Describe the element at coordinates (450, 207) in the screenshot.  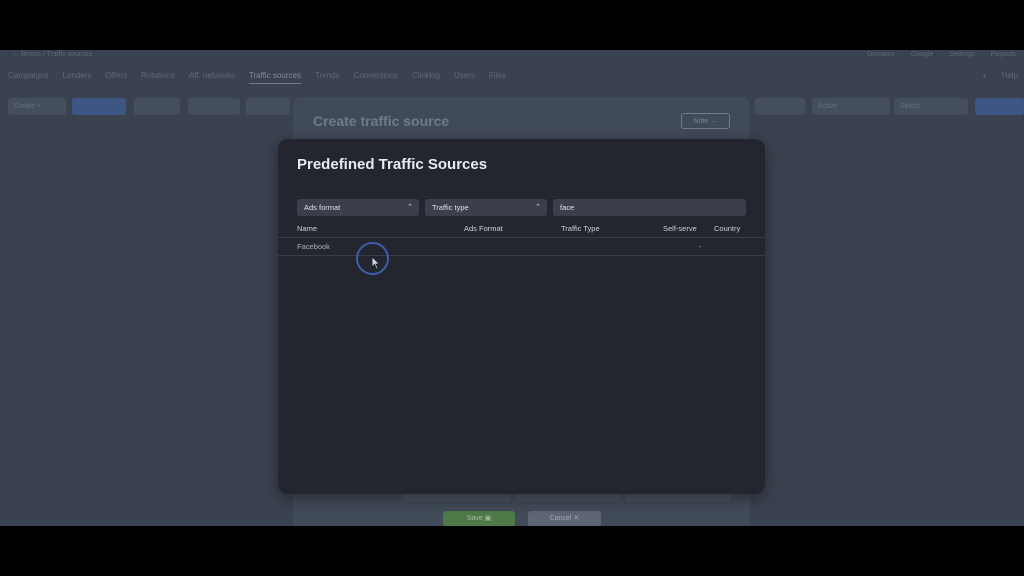
I see `traffic-type-label: Traffic type` at that location.